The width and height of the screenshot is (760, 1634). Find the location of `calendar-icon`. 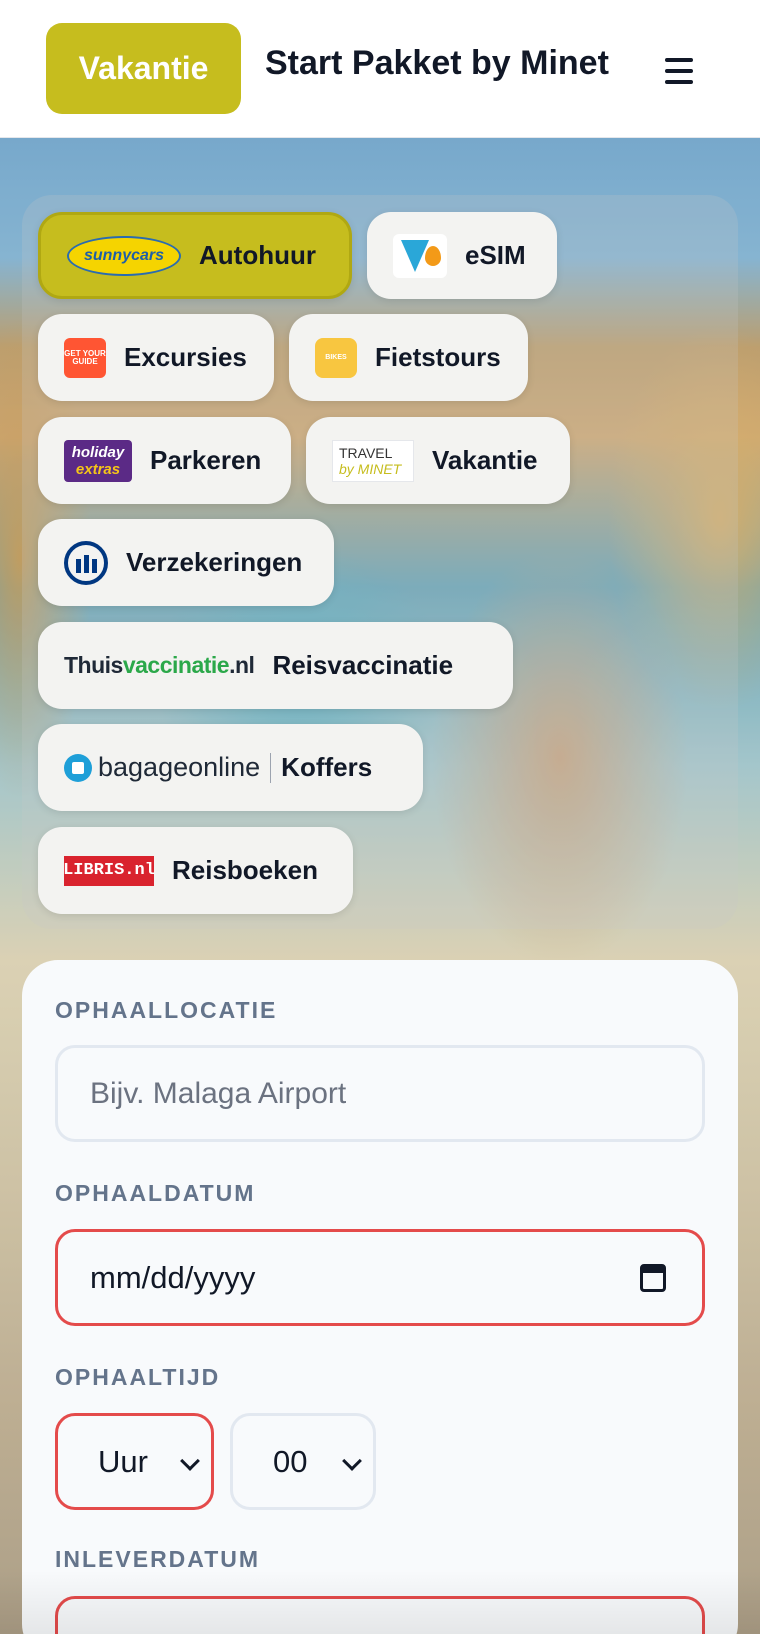

calendar-icon is located at coordinates (653, 1278).